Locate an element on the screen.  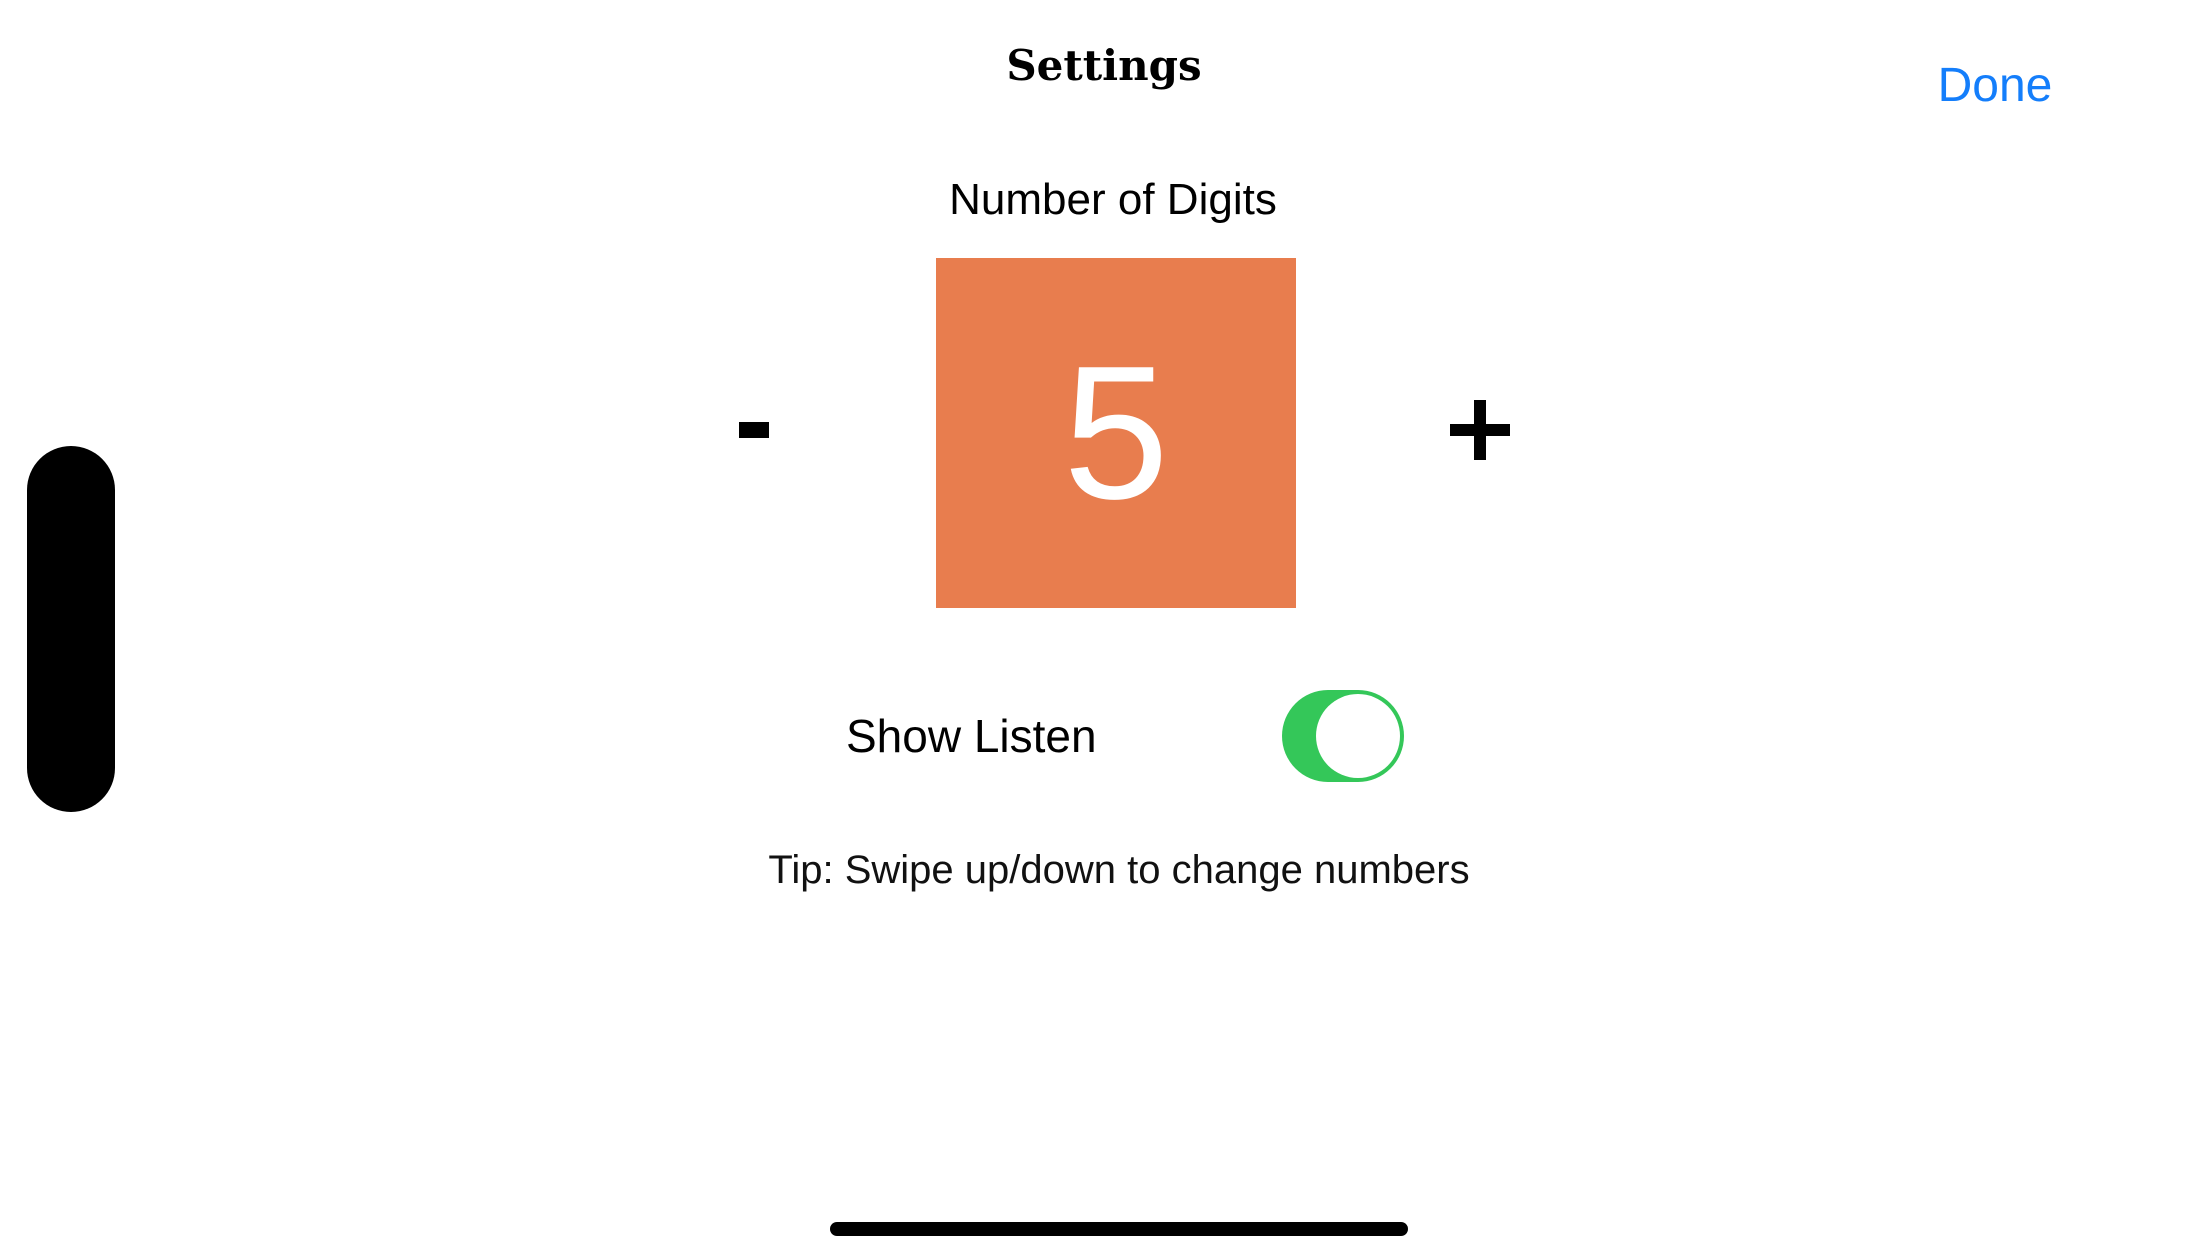
decrement-button is located at coordinates (754, 430).